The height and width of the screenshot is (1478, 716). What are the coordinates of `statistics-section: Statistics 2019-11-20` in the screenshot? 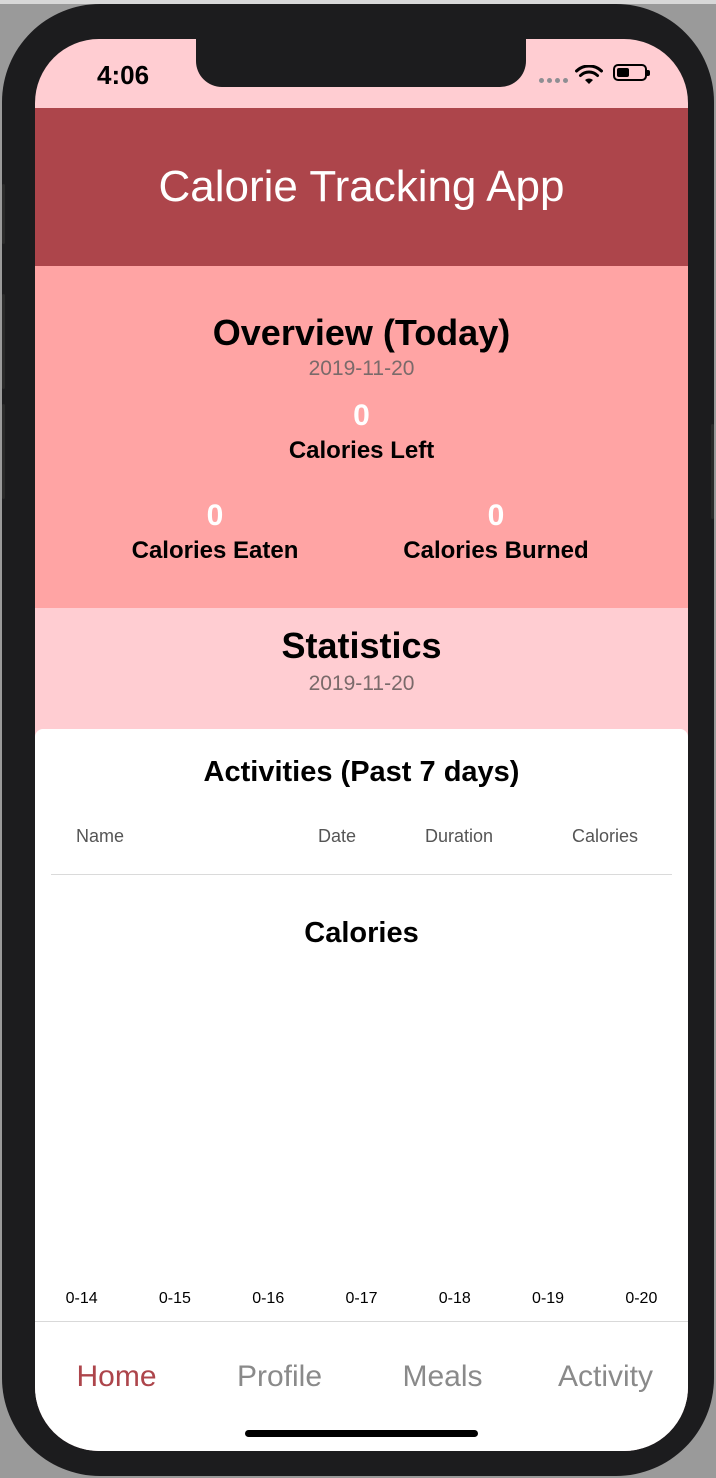 It's located at (361, 668).